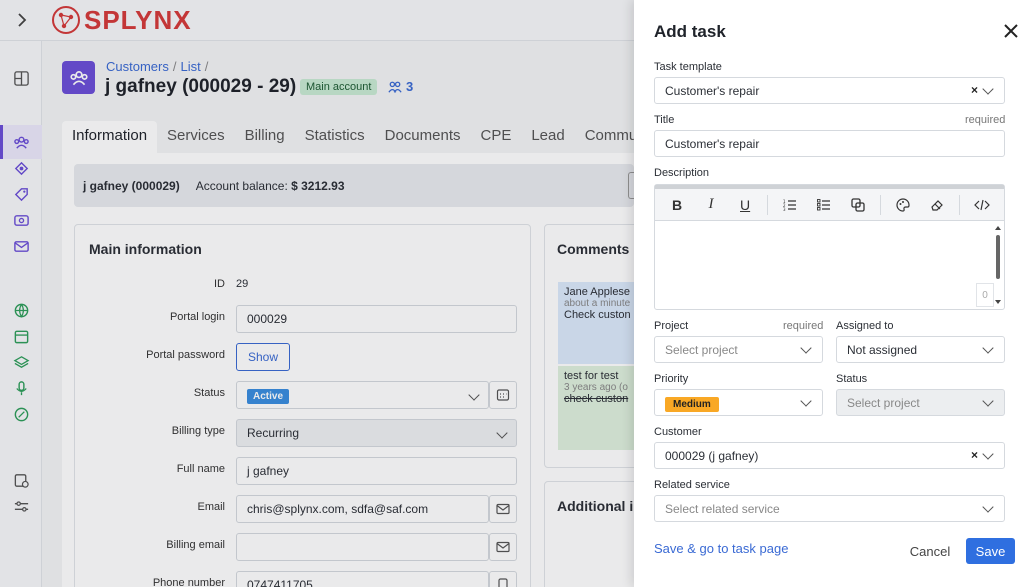 The image size is (1024, 587). I want to click on code-view-icon, so click(982, 205).